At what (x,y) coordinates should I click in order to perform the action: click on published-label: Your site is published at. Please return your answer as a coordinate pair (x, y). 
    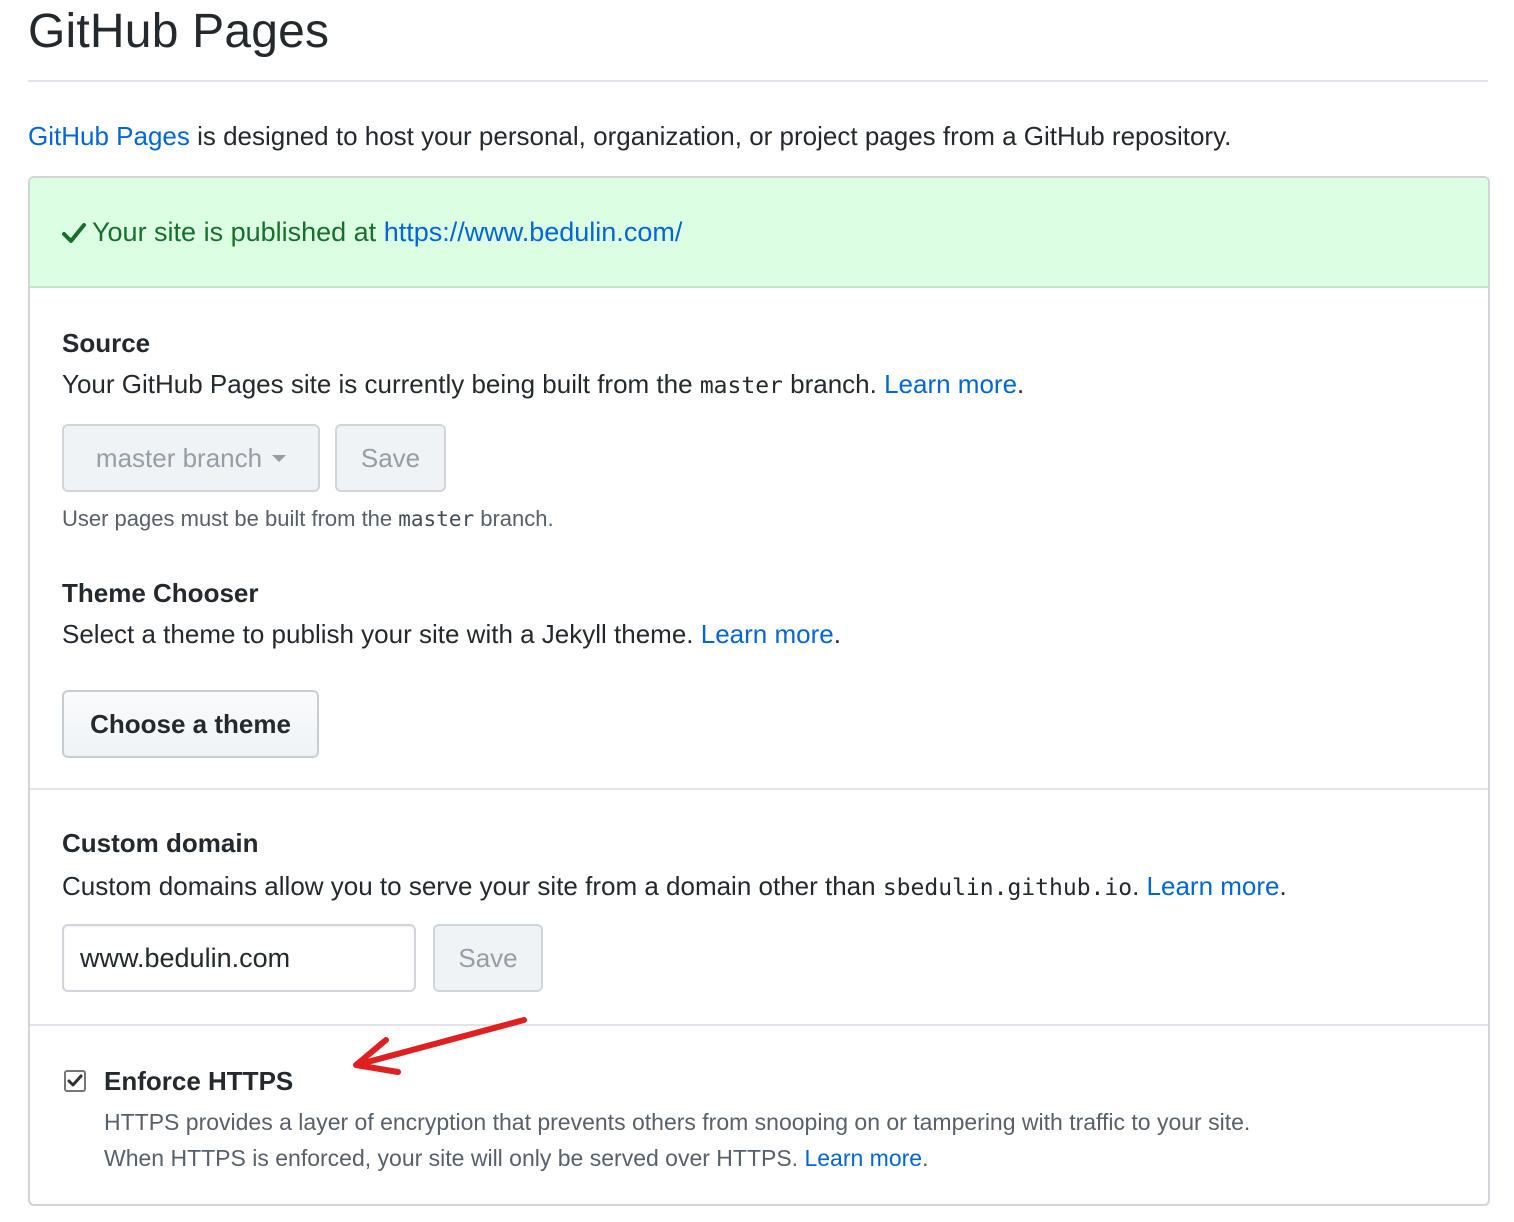
    Looking at the image, I should click on (238, 232).